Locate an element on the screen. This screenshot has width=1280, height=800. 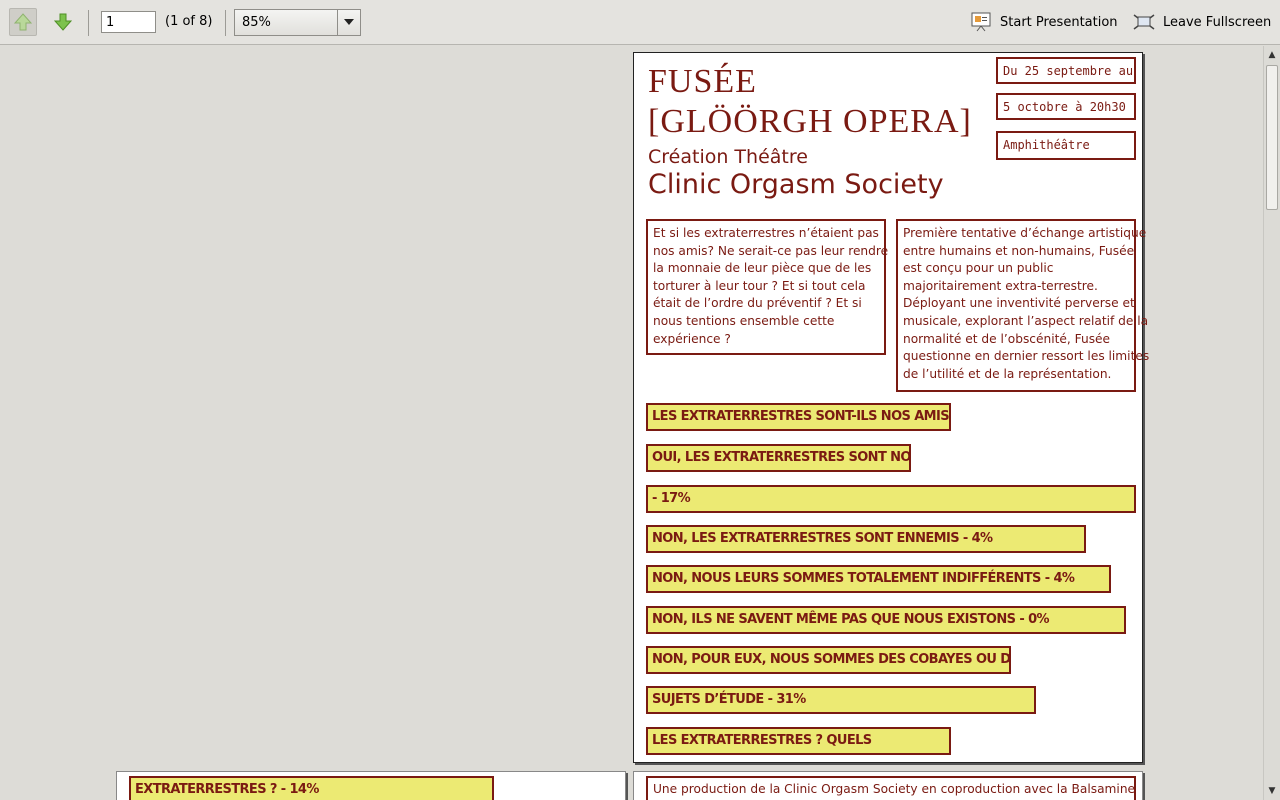
next-page-icon is located at coordinates (63, 22).